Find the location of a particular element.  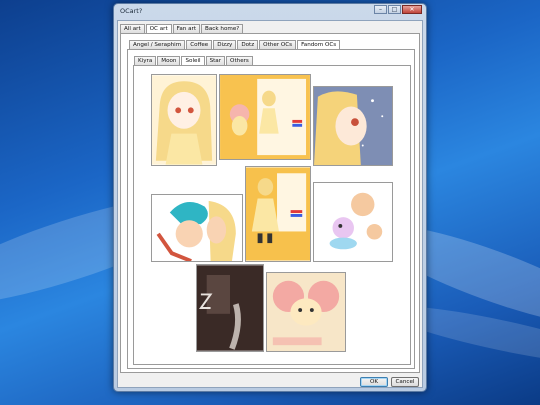

gallery-image-7-art is located at coordinates (306, 312).